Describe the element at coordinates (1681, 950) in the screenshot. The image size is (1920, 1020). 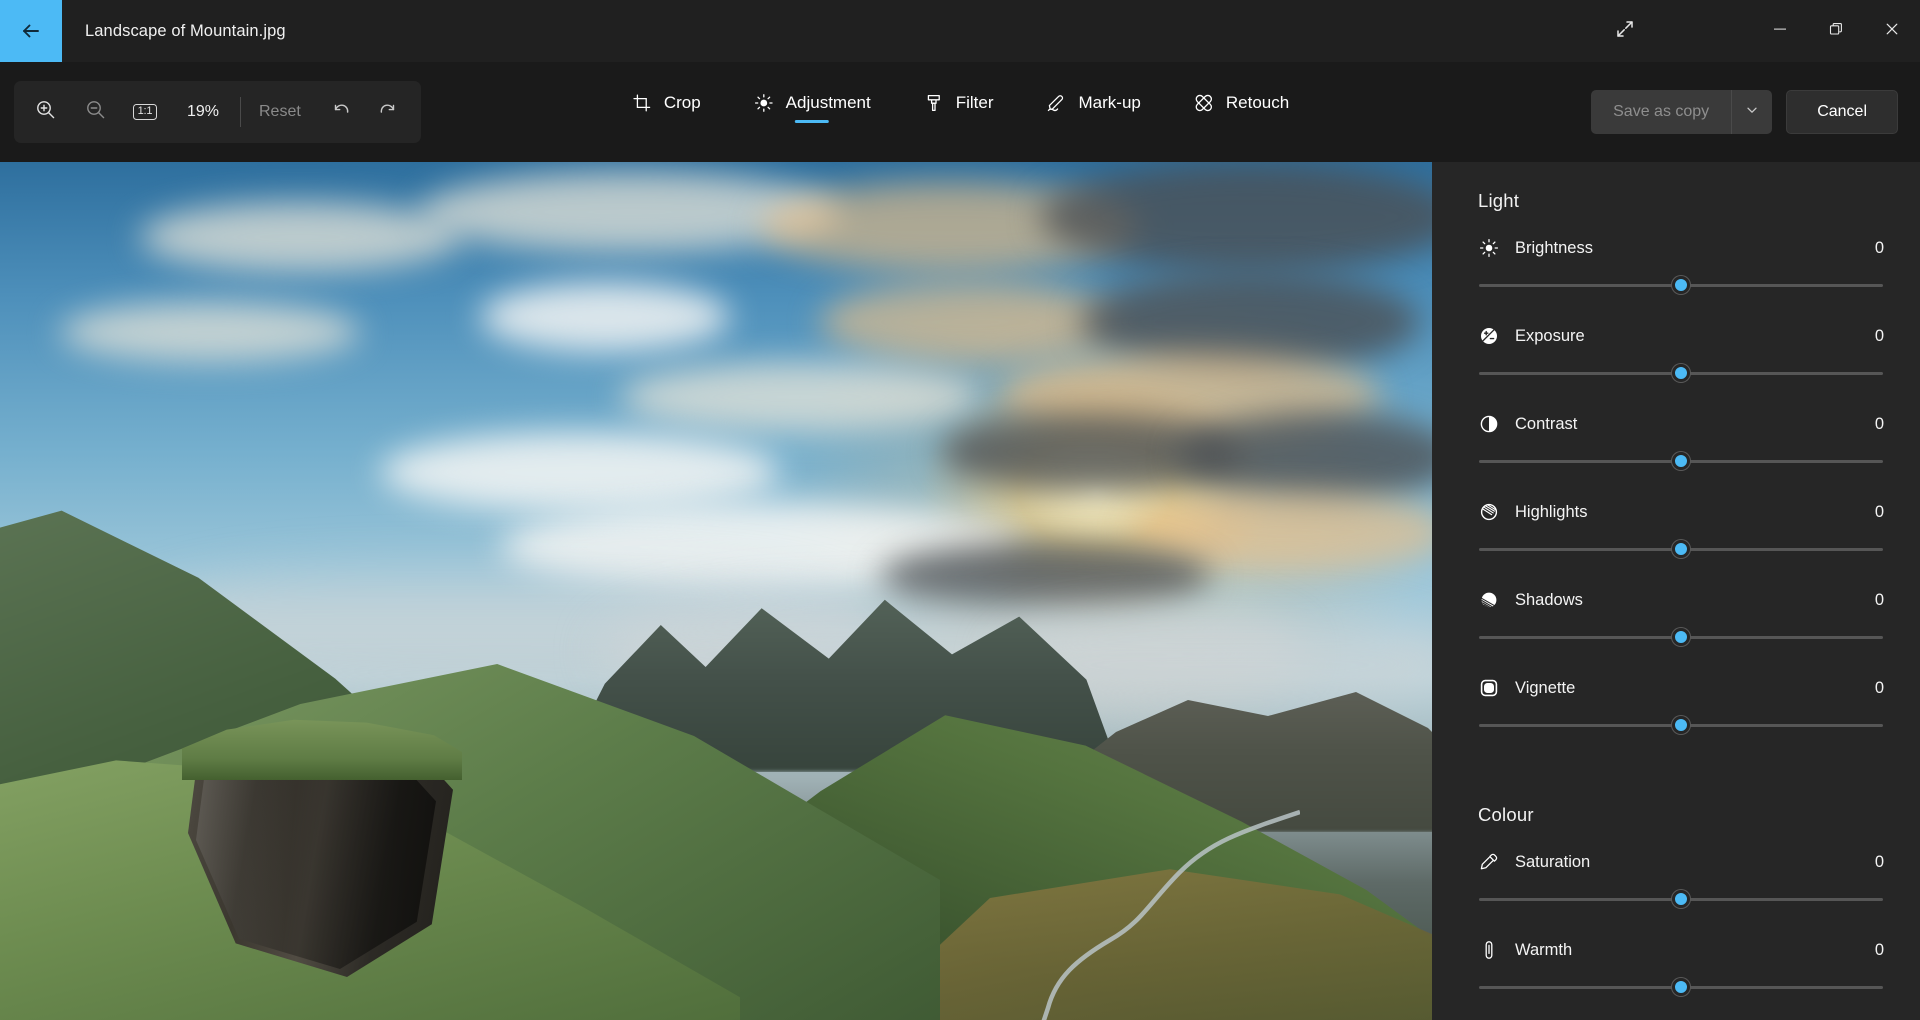
I see `slider-header-warmth: Warmth 0` at that location.